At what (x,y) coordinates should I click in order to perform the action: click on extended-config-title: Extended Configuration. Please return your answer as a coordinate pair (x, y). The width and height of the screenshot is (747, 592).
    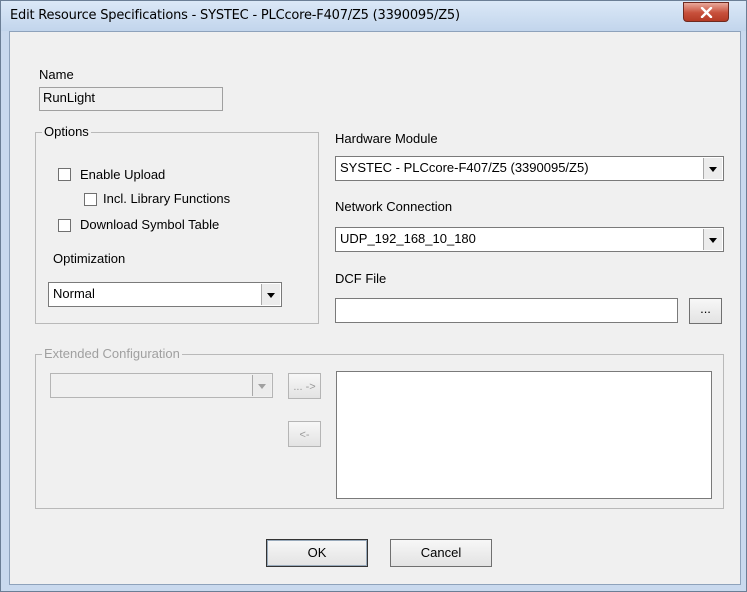
    Looking at the image, I should click on (112, 353).